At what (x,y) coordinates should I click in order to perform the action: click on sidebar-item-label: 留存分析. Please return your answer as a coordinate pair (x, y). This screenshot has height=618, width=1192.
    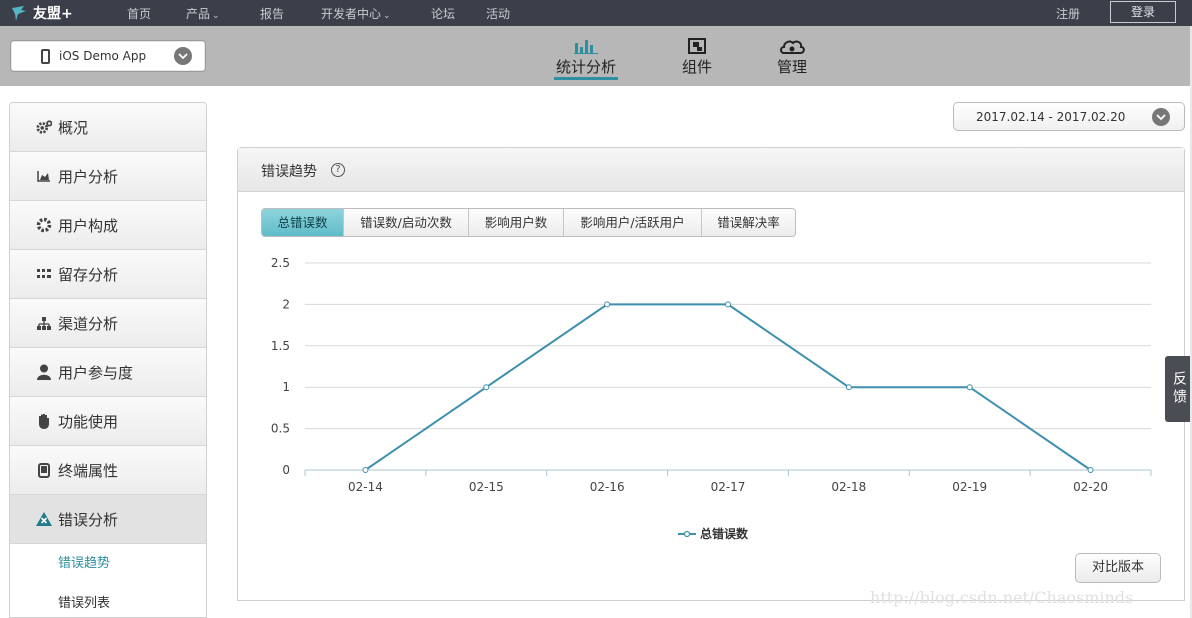
    Looking at the image, I should click on (88, 274).